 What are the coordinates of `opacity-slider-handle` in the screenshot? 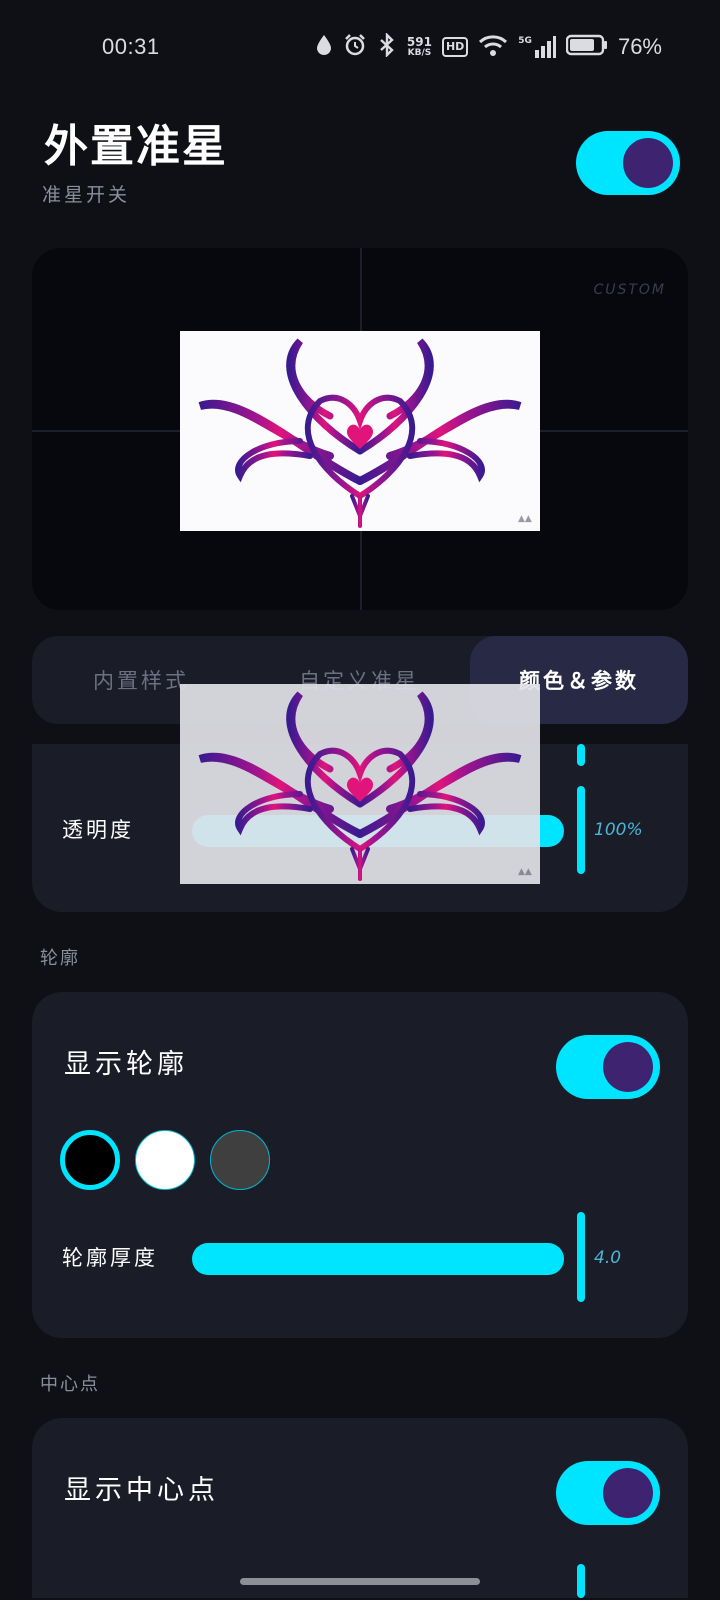 It's located at (581, 830).